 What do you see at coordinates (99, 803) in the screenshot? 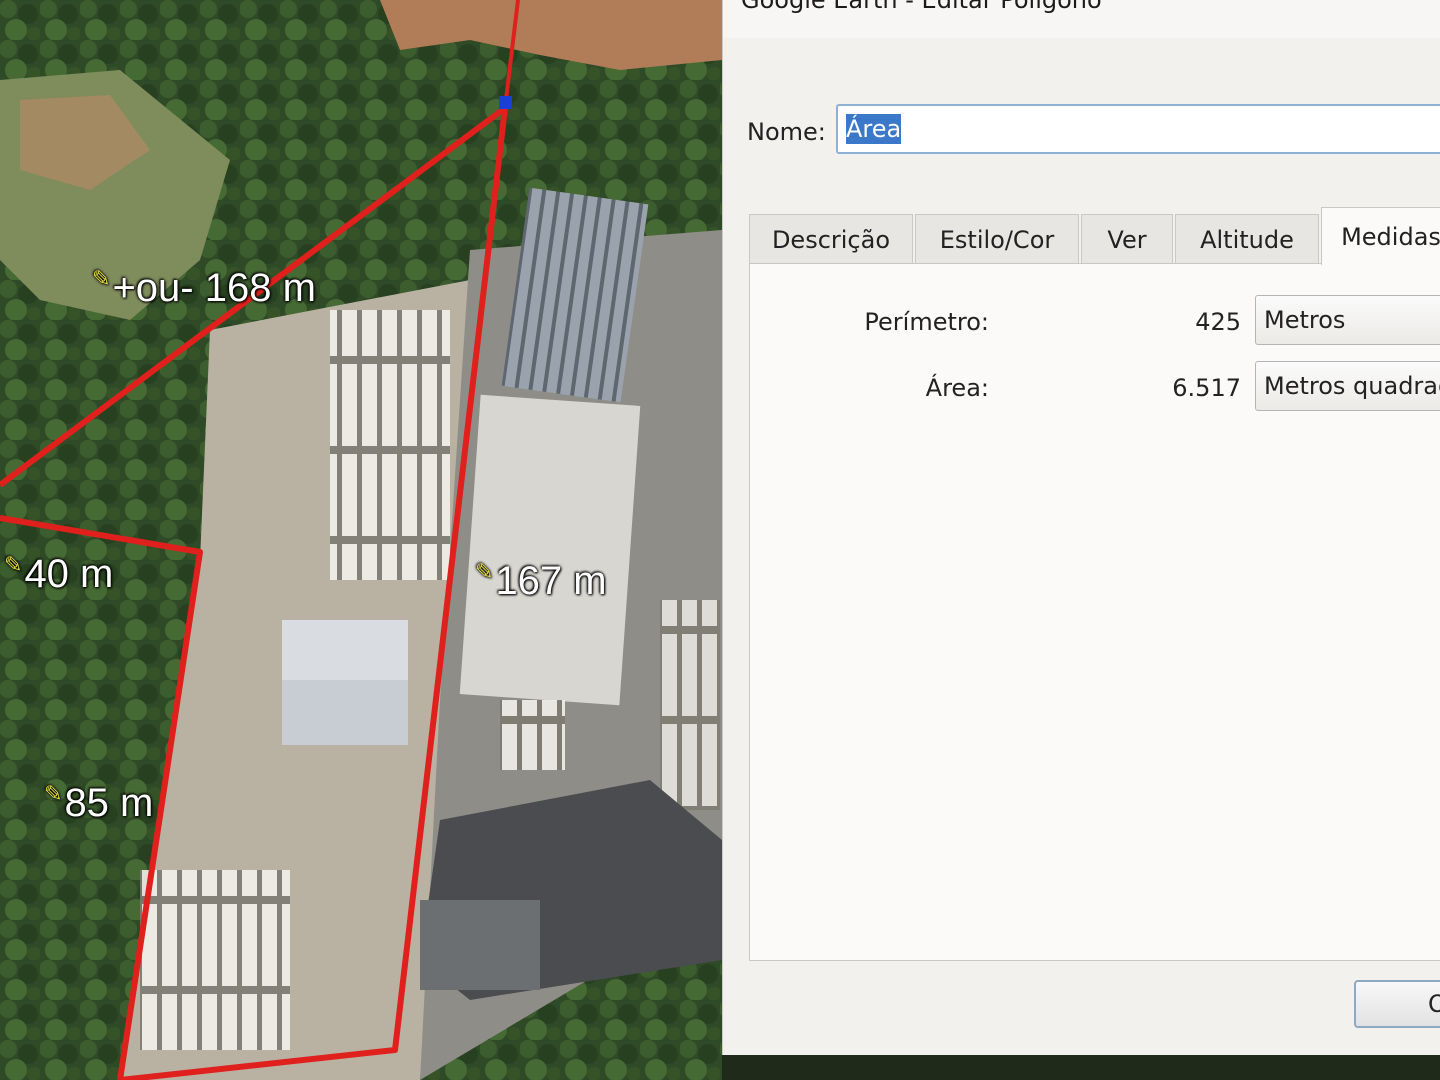
I see `measurement-label: ✎85 m` at bounding box center [99, 803].